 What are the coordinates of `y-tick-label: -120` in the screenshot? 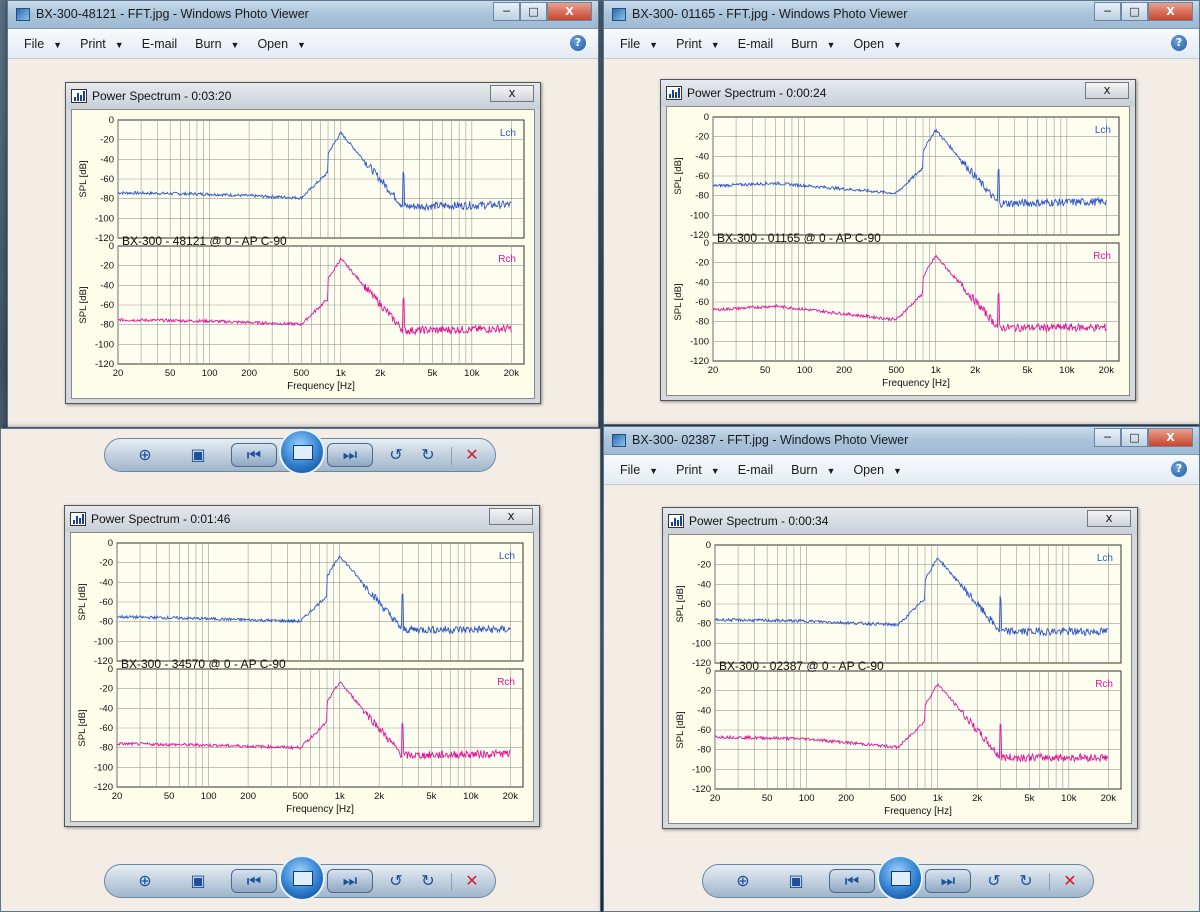 It's located at (104, 364).